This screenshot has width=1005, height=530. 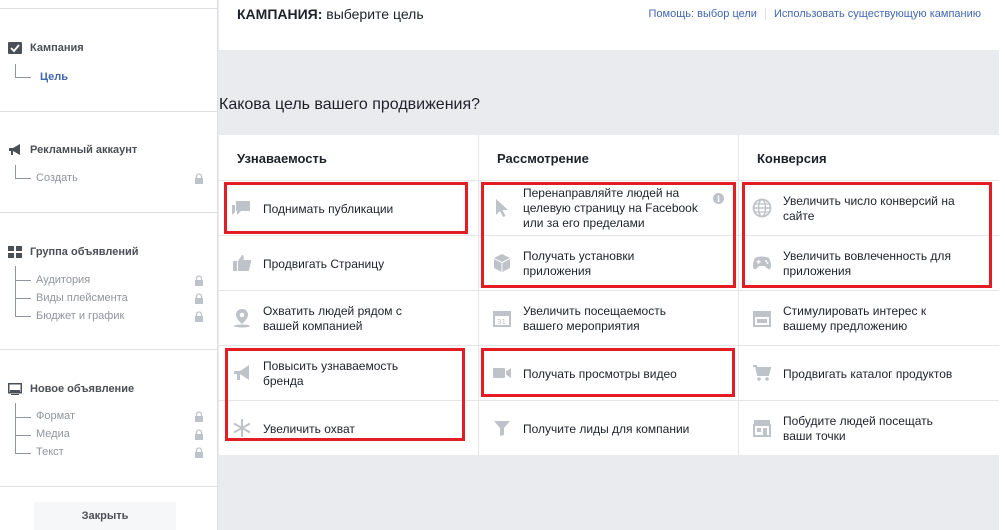 I want to click on objective-label: Получите лиды для компании, so click(x=606, y=429).